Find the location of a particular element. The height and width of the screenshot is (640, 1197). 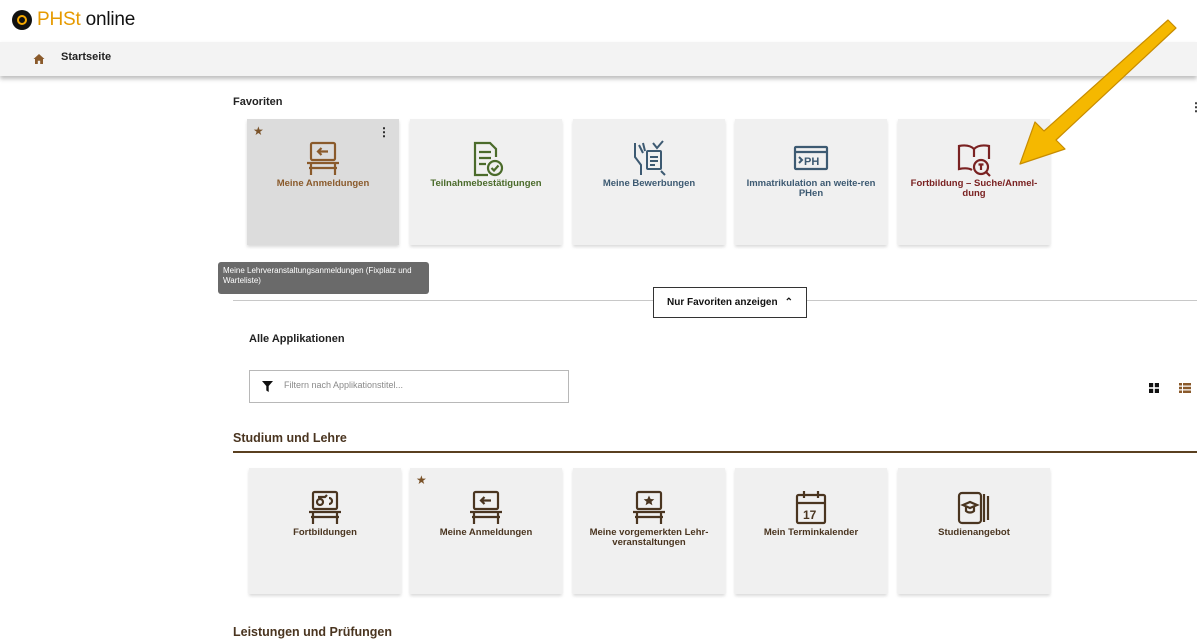

favorite-tile-meine-bewerbungen: Meine Bewerbungen is located at coordinates (649, 182).